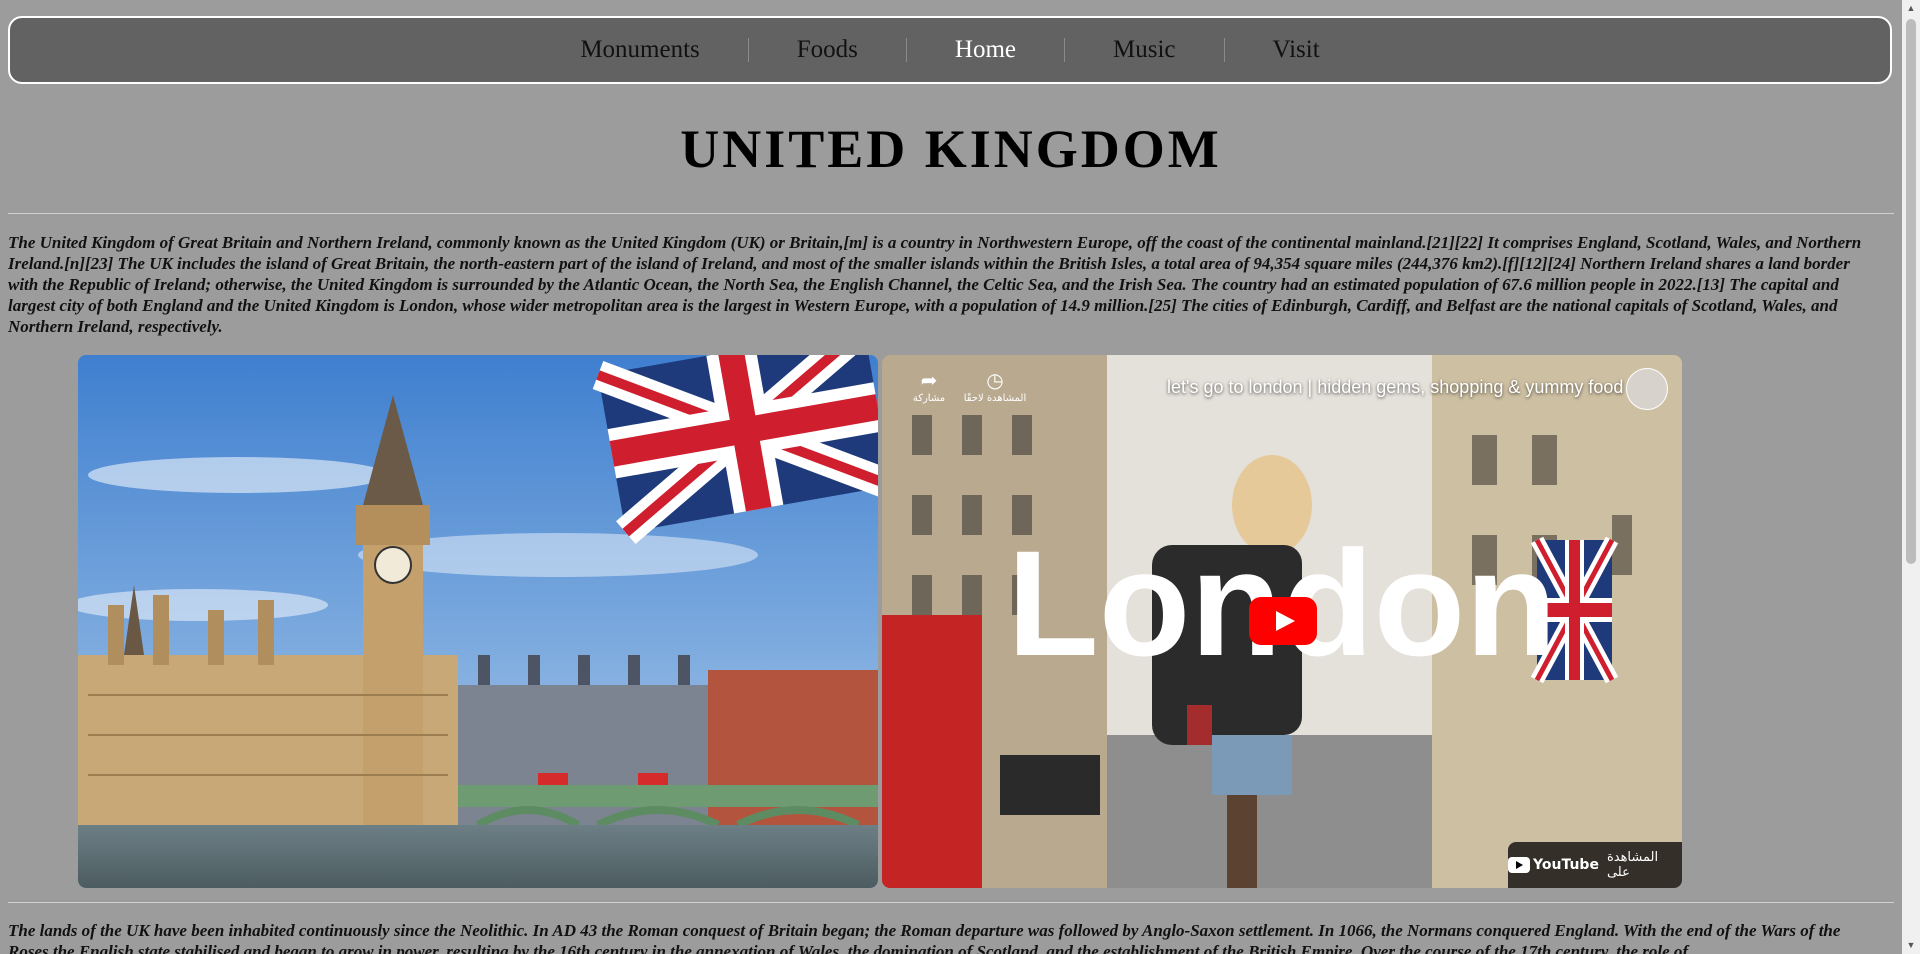 Image resolution: width=1920 pixels, height=954 pixels. Describe the element at coordinates (929, 380) in the screenshot. I see `share-icon: ➦` at that location.